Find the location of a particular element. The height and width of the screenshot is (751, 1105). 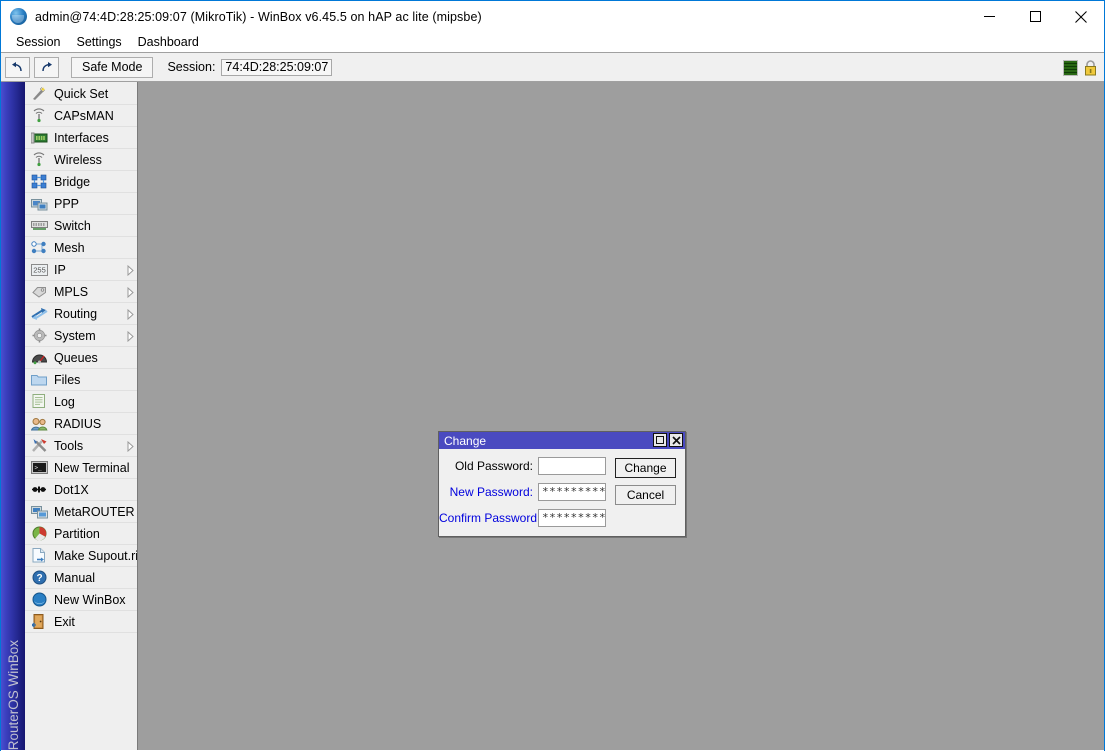

sidebar-item-dot1x: Dot1X is located at coordinates (81, 490).